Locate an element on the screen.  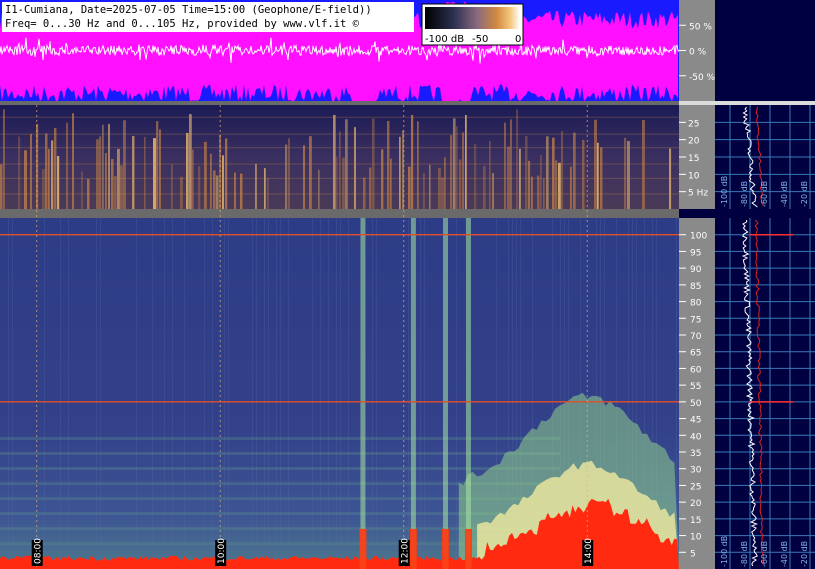
spectrogram-low-tick-label: 5 Hz is located at coordinates (698, 194).